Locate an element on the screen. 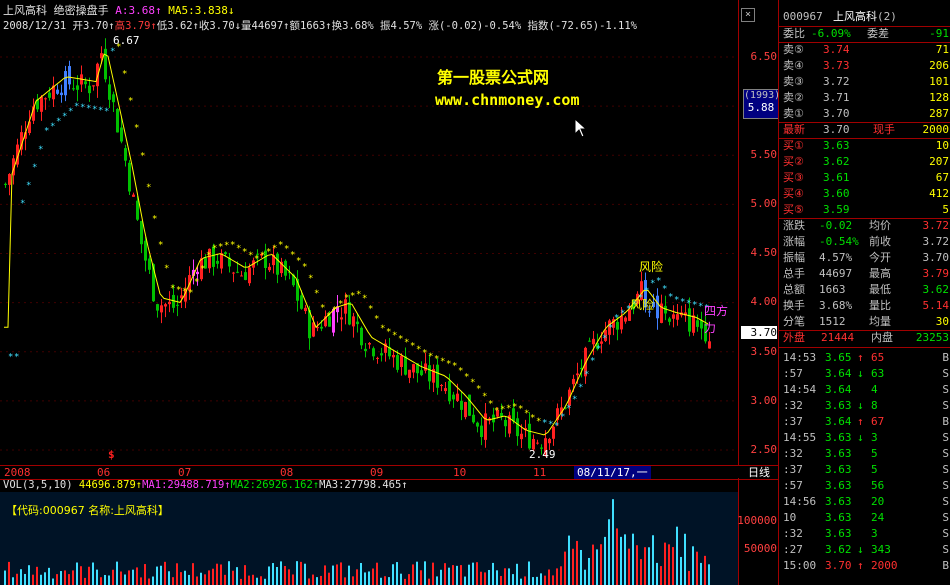  latest-label: 最新 is located at coordinates (794, 129).